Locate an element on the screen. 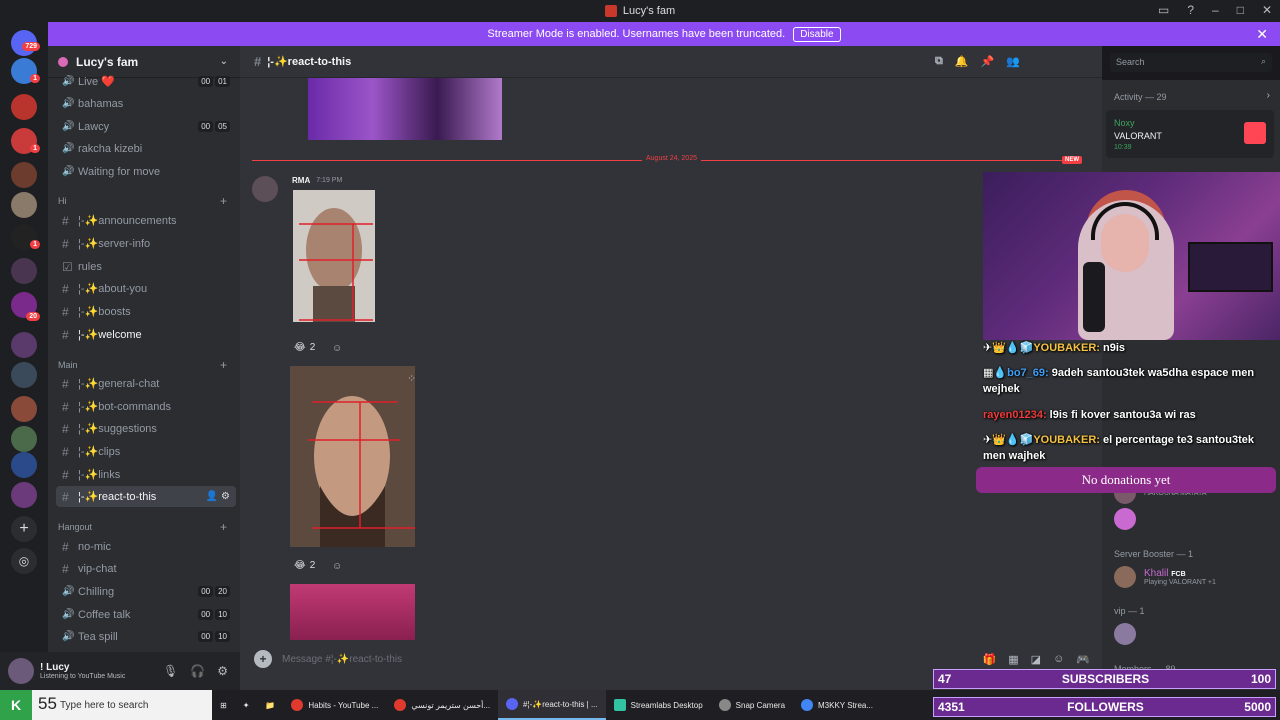  search-input: Search ⌕ is located at coordinates (1191, 62).